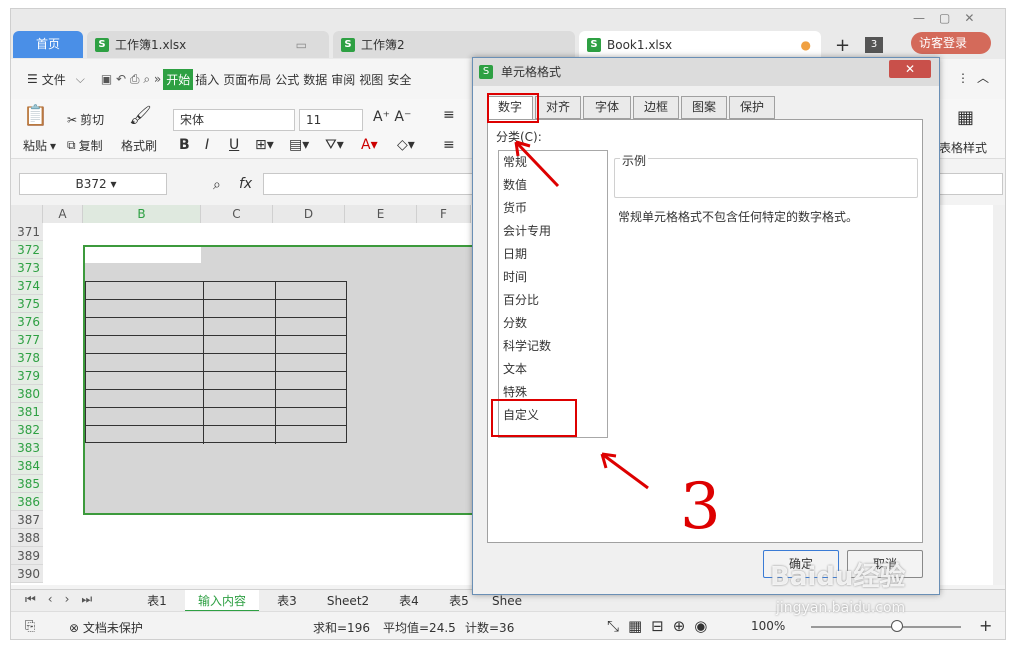 Image resolution: width=1014 pixels, height=648 pixels. What do you see at coordinates (27, 556) in the screenshot?
I see `row-header: 389` at bounding box center [27, 556].